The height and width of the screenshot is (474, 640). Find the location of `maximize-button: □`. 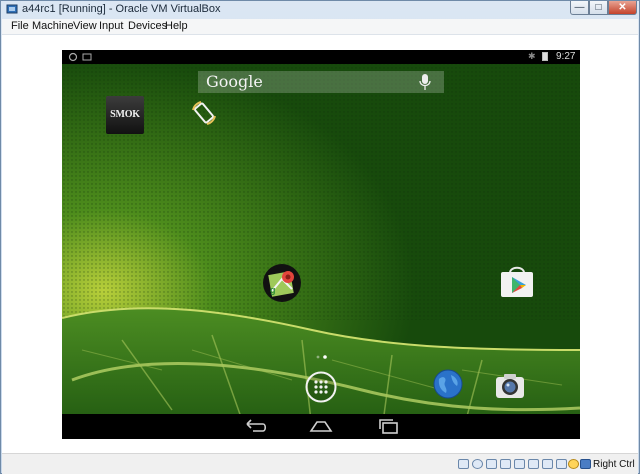

maximize-button: □ is located at coordinates (598, 8).